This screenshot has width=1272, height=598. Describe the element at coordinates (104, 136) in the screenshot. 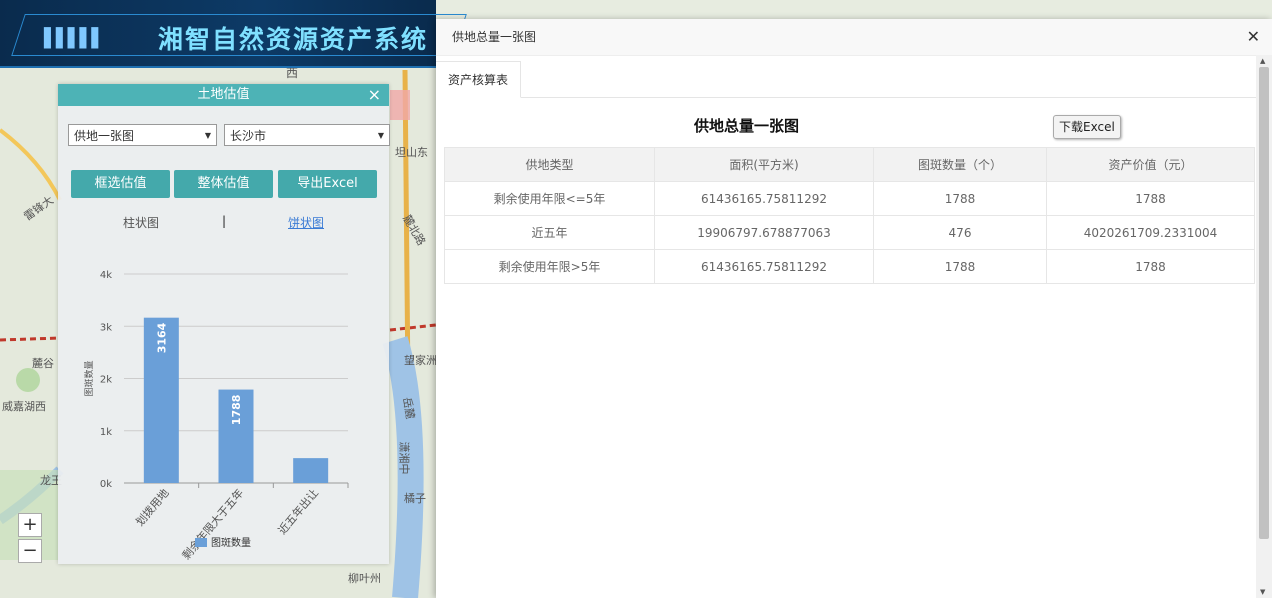

I see `layer-select-value: 供地一张图` at that location.